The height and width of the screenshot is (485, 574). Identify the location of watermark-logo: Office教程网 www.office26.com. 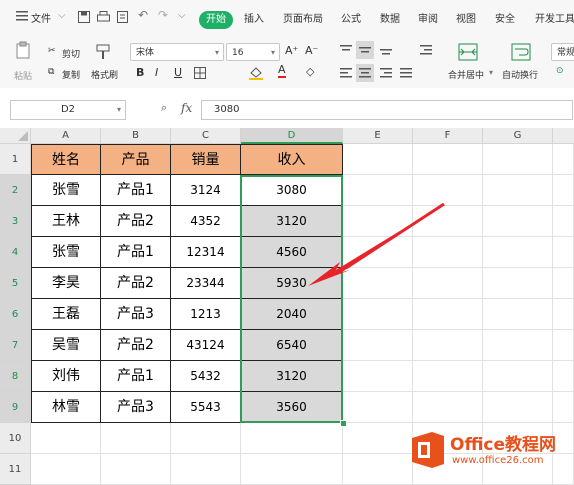
(489, 451).